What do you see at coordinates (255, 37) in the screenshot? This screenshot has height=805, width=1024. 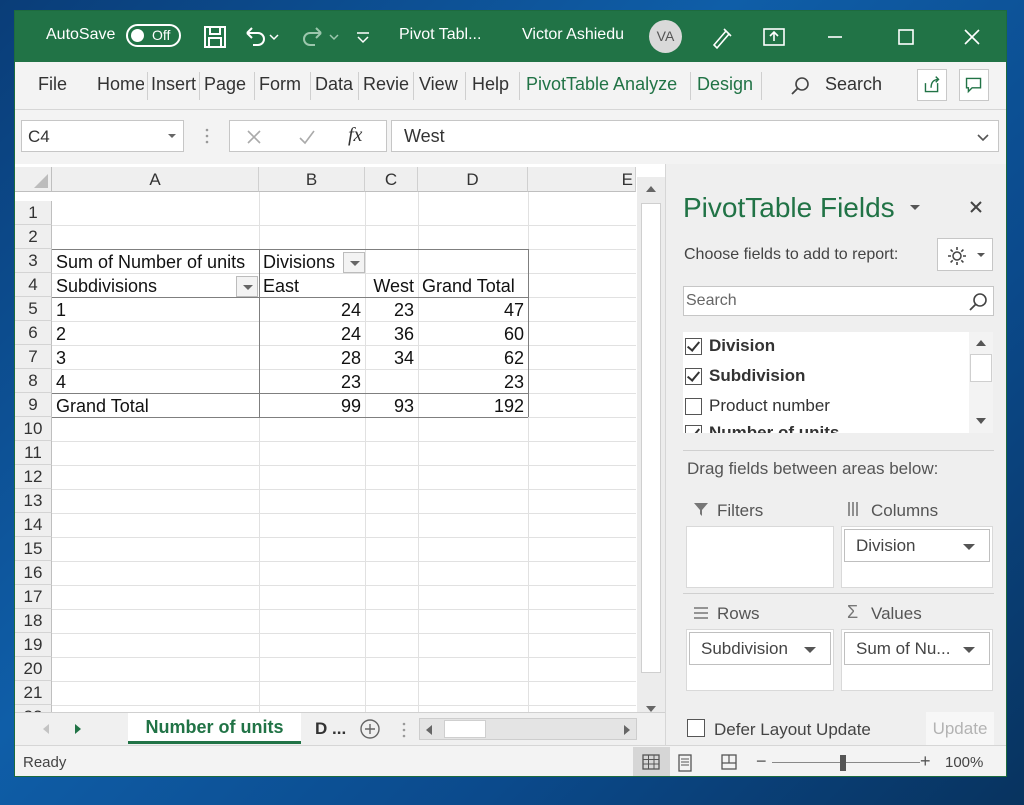 I see `undo-icon` at bounding box center [255, 37].